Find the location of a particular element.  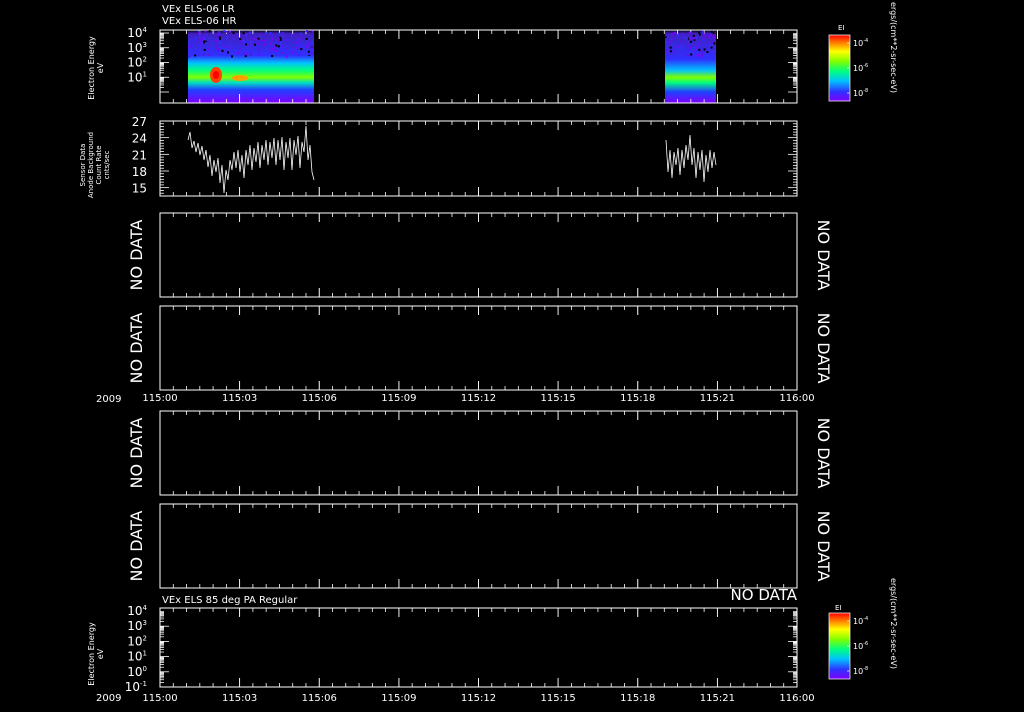

y-tick-label-p7: 102 is located at coordinates (137, 641).